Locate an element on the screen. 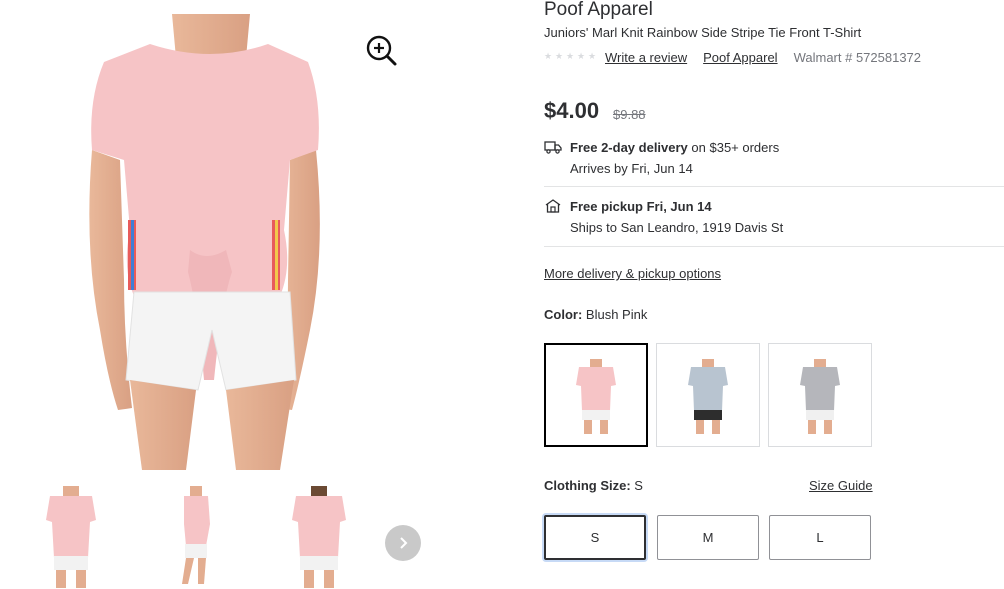 The width and height of the screenshot is (1004, 589). zoom-in-icon is located at coordinates (381, 50).